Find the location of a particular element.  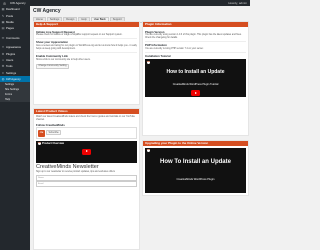

sidebar-item-label: Dashboard is located at coordinates (13, 9).